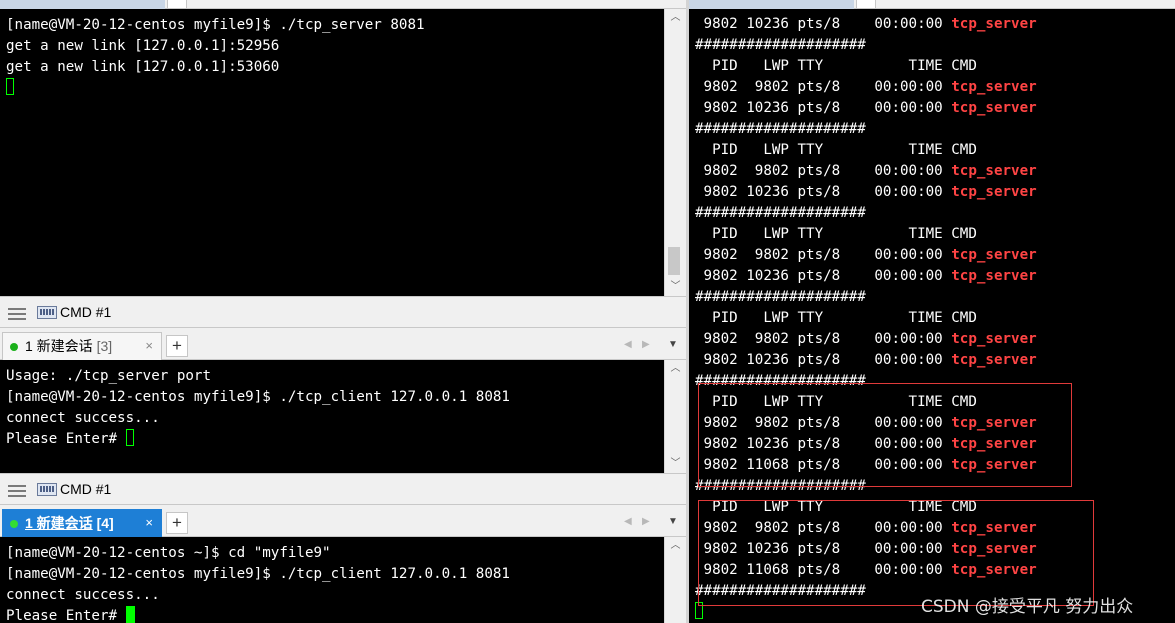  I want to click on tab-bar-session-3: 1 新建会话 [3] × + ◀ ▶ ▼, so click(343, 345).